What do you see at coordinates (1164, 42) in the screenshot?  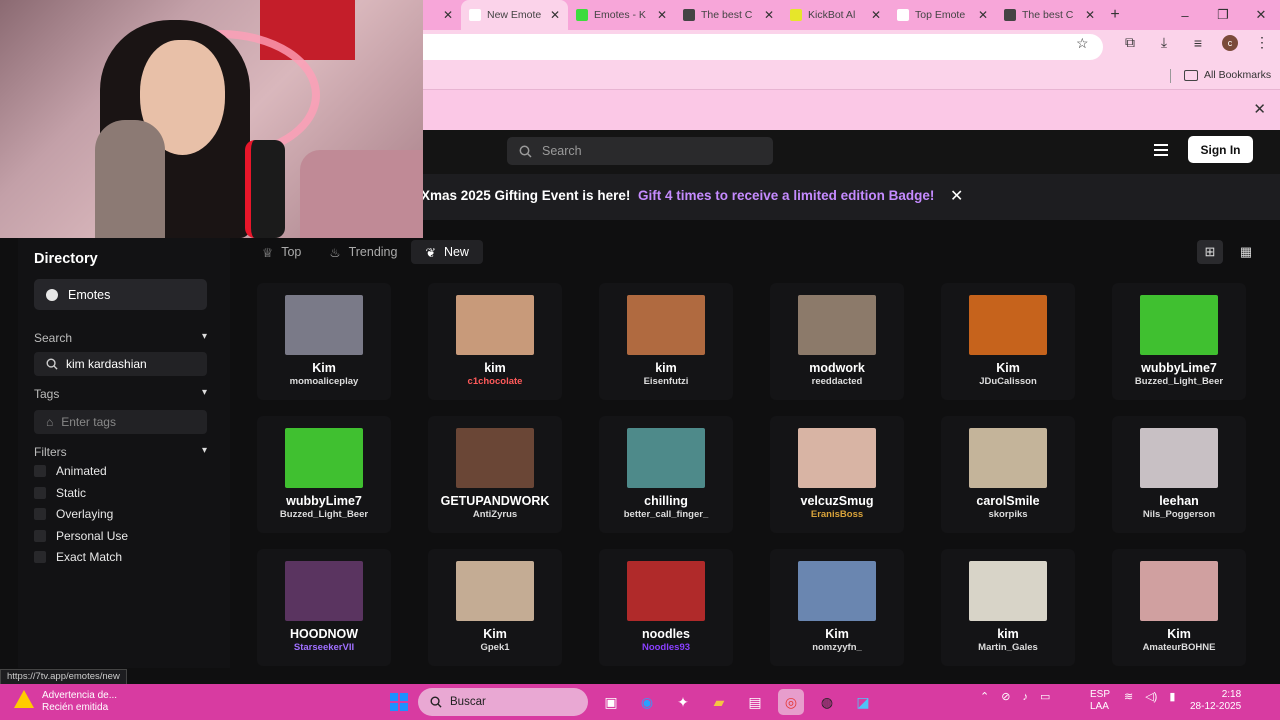 I see `download-icon: ⤓` at bounding box center [1164, 42].